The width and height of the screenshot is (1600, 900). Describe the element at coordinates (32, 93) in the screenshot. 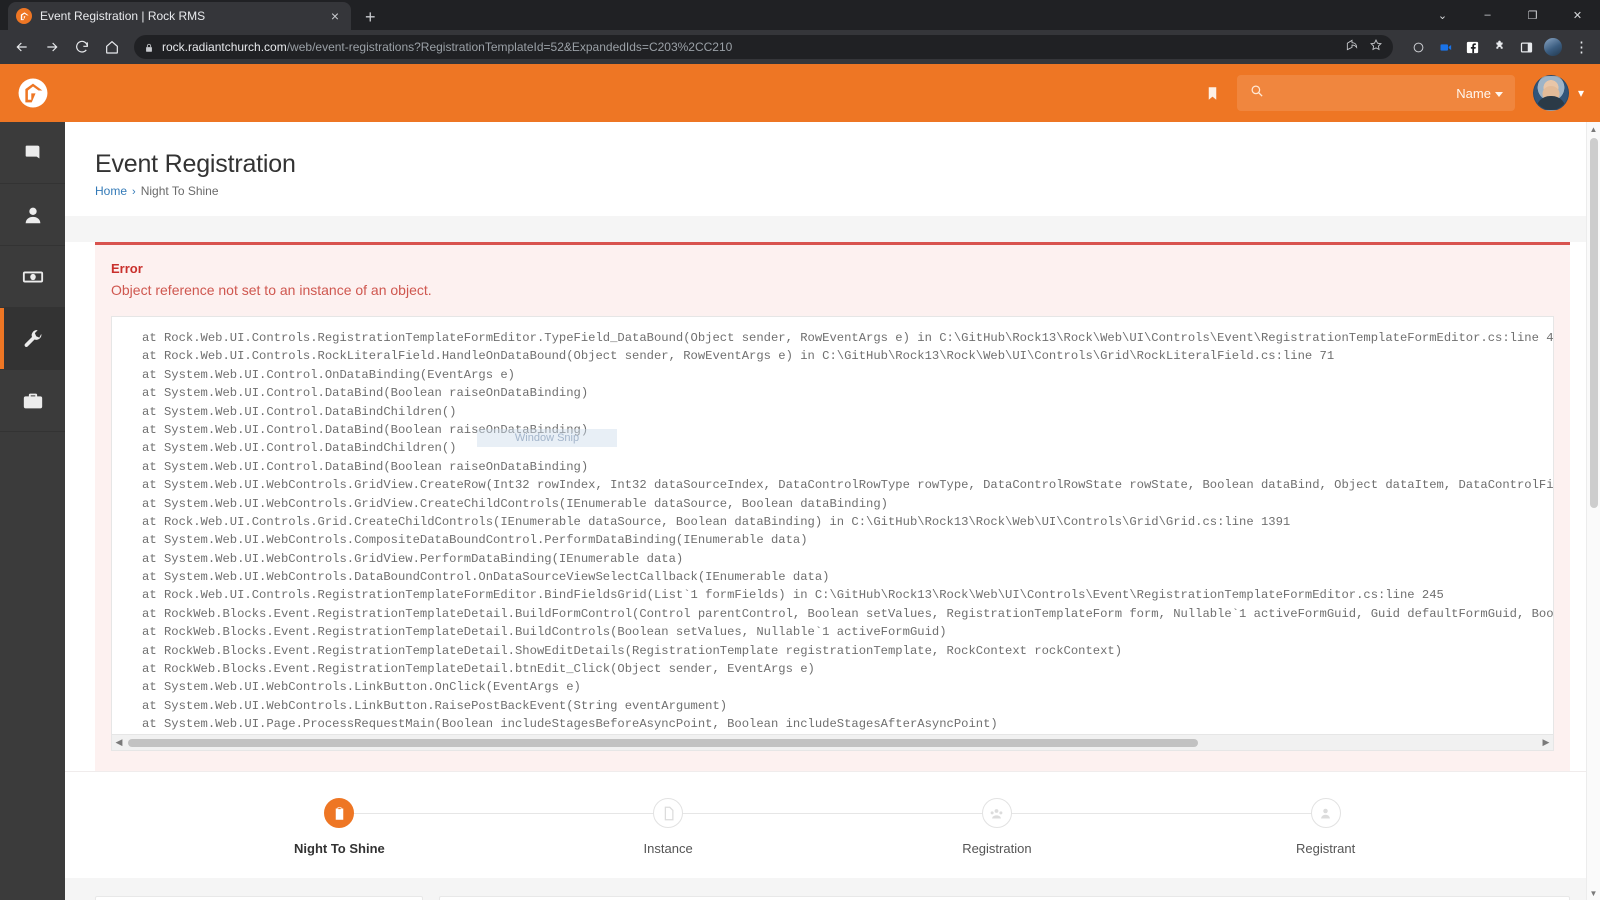

I see `rock-rms-logo` at that location.